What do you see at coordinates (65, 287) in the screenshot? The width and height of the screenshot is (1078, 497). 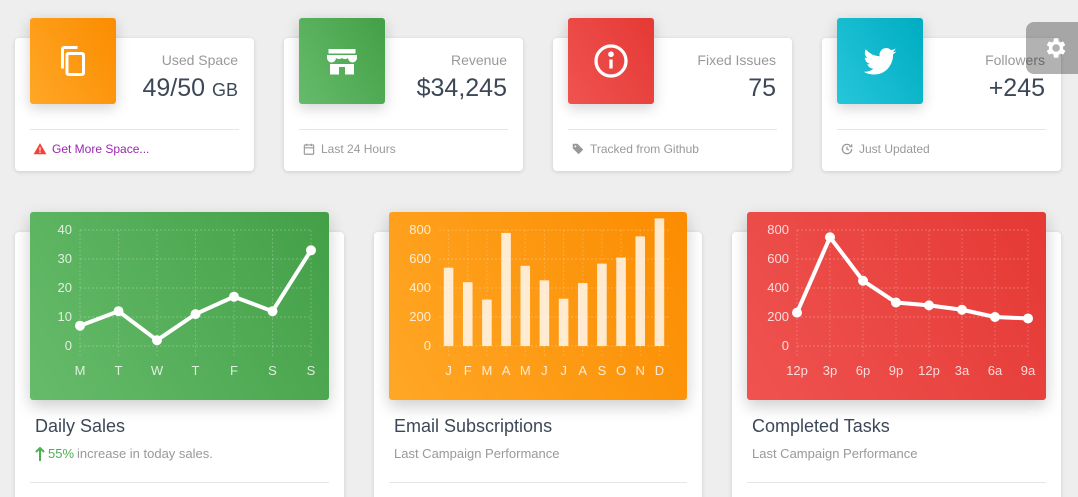 I see `y-tick-label: 20` at bounding box center [65, 287].